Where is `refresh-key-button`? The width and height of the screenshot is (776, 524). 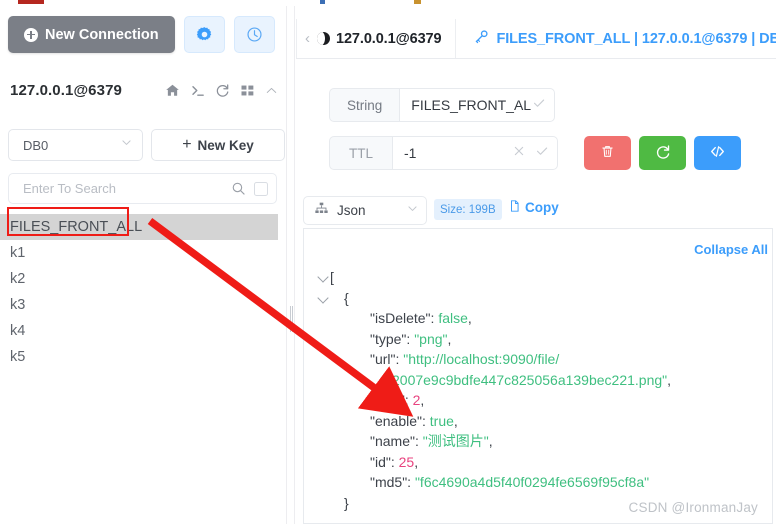 refresh-key-button is located at coordinates (663, 153).